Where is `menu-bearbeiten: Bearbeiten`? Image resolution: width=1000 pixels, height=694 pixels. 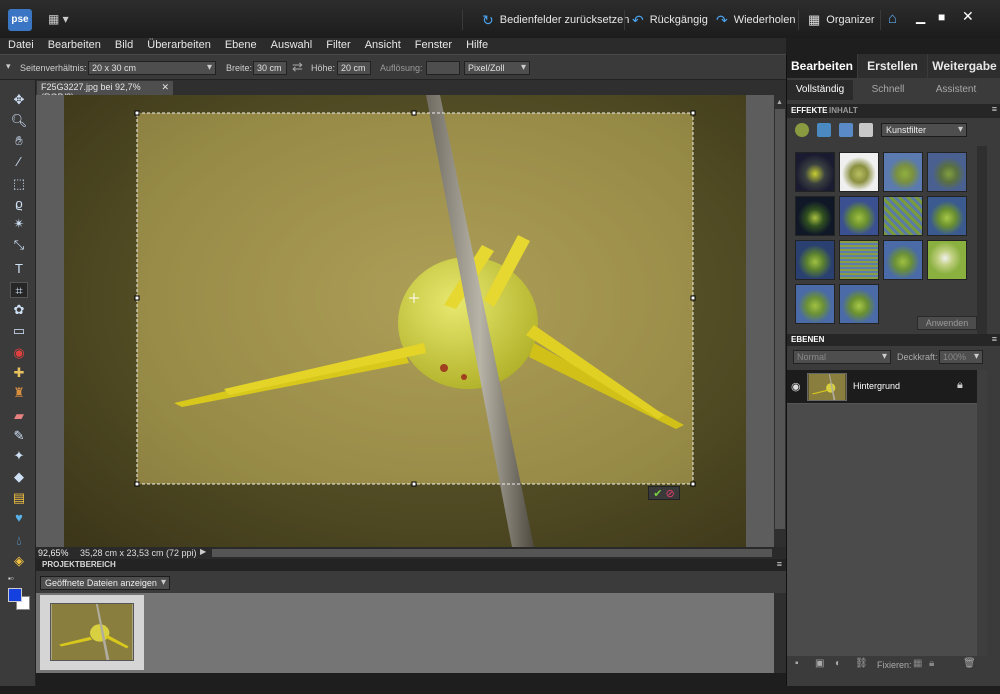 menu-bearbeiten: Bearbeiten is located at coordinates (73, 46).